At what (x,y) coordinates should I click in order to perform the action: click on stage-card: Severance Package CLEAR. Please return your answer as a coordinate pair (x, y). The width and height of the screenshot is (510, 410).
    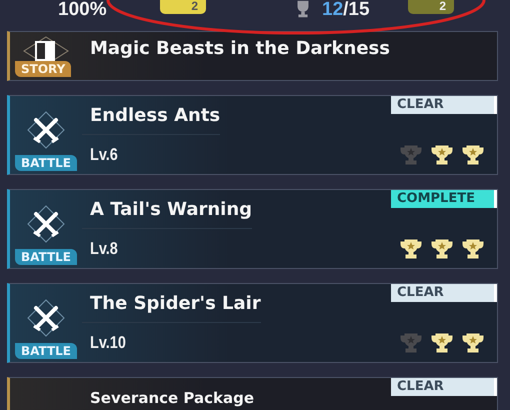
    Looking at the image, I should click on (252, 393).